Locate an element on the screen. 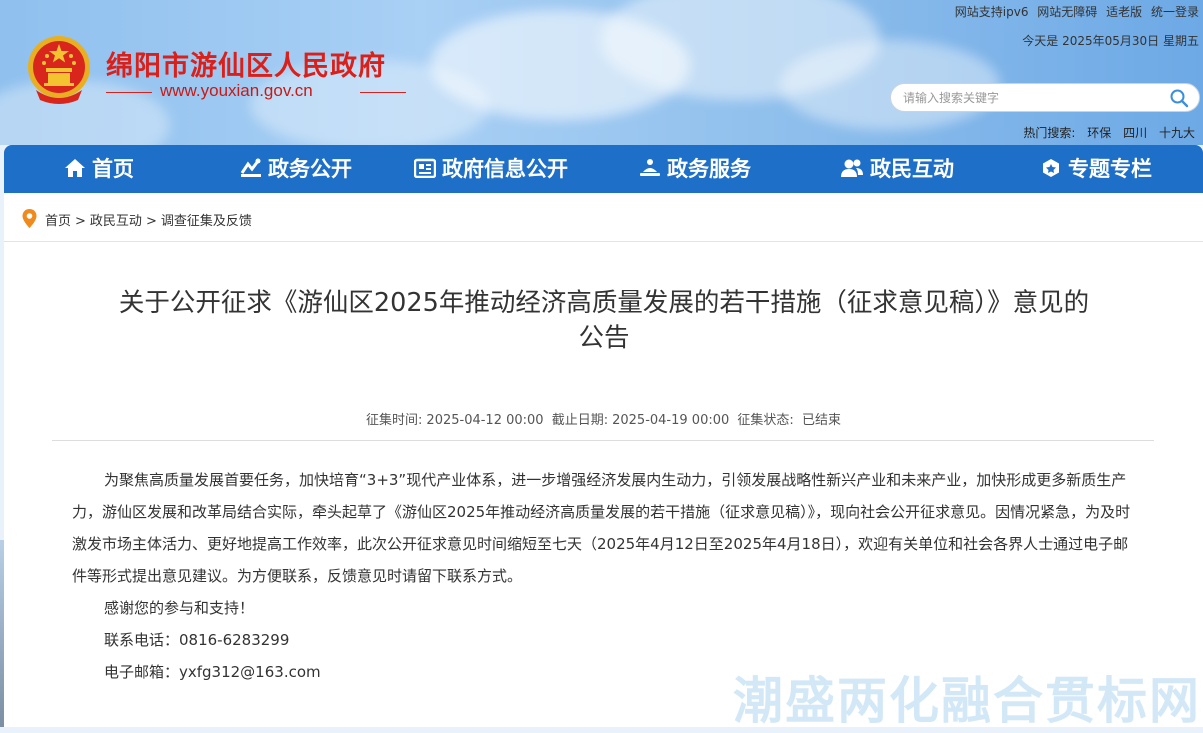 This screenshot has height=733, width=1203. site-title: 绵阳市游仙区人民政府 is located at coordinates (246, 63).